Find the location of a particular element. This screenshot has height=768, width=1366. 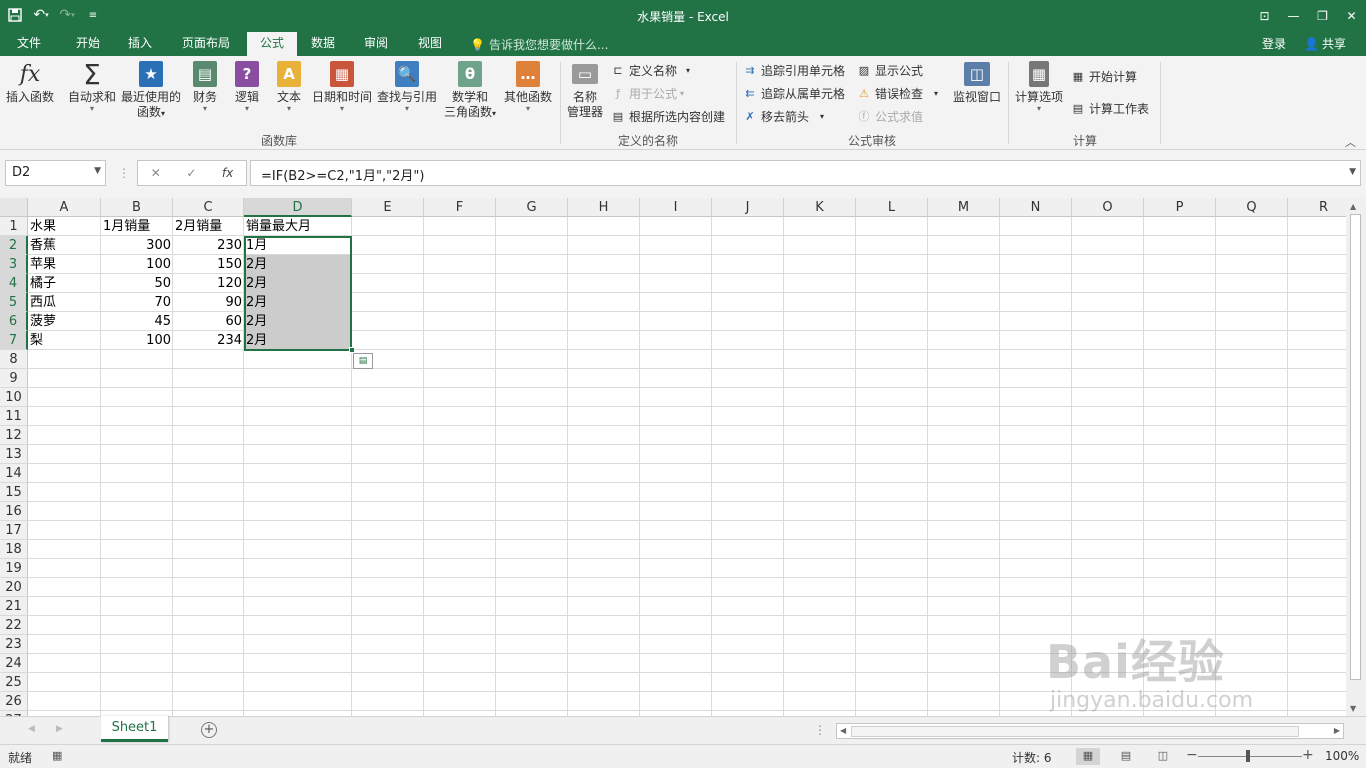

row-header-23: 23 is located at coordinates (14, 644).